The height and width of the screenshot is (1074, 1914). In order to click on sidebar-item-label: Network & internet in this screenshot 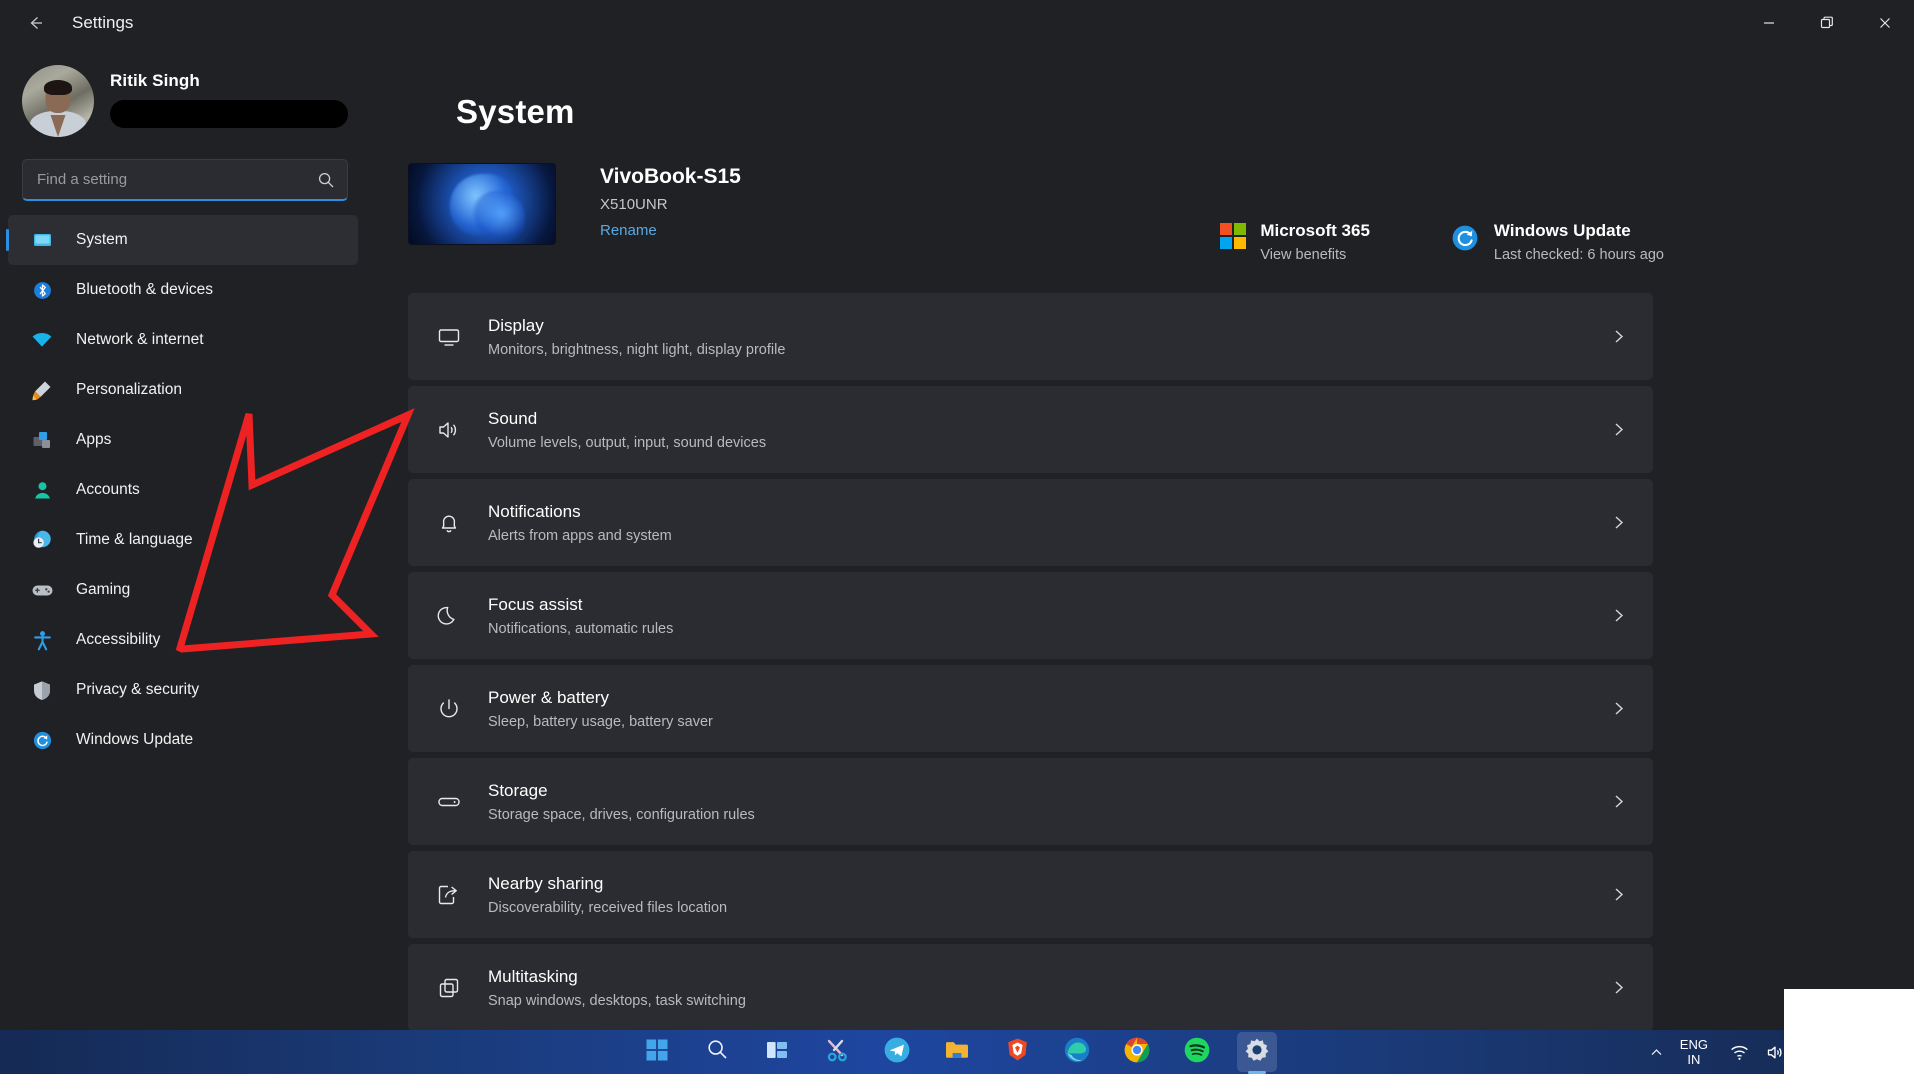, I will do `click(140, 339)`.